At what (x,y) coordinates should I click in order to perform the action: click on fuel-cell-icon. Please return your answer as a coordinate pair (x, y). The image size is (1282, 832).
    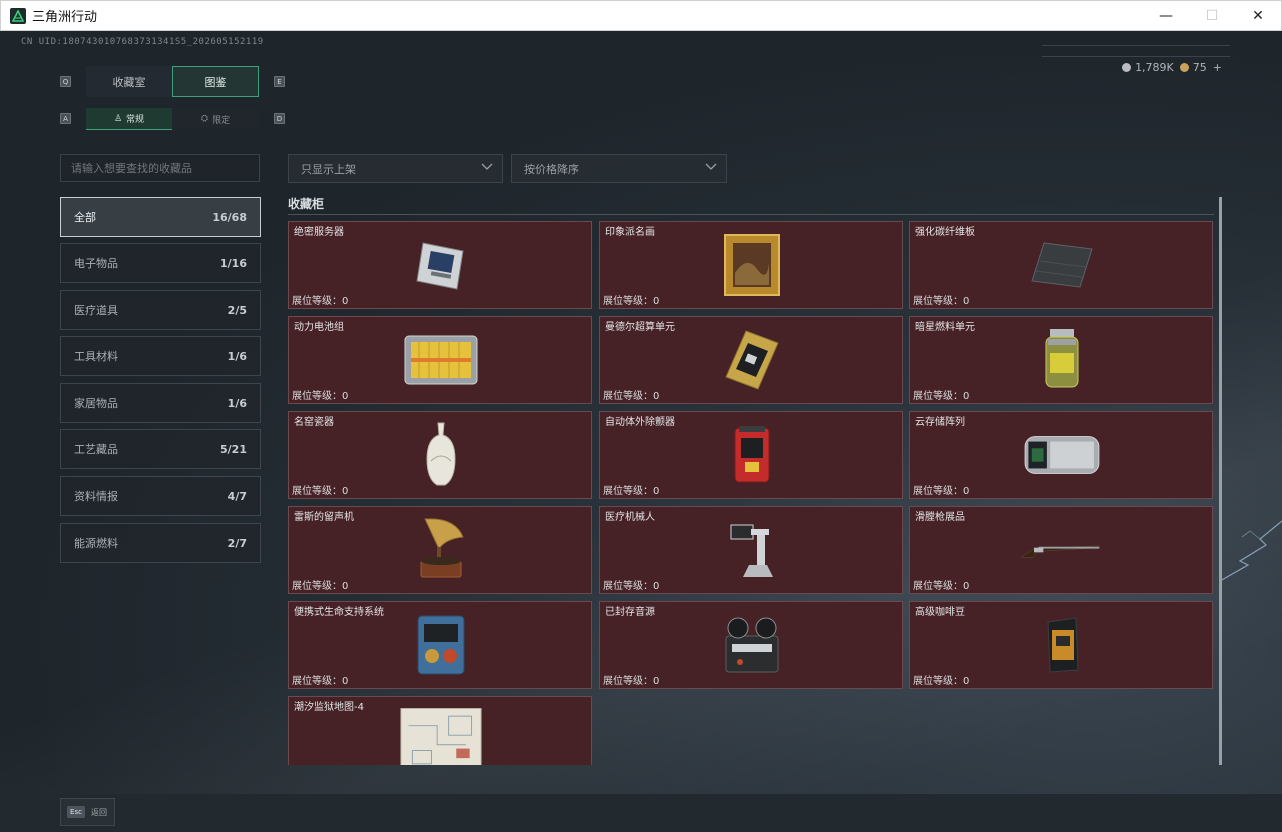
    Looking at the image, I should click on (1062, 360).